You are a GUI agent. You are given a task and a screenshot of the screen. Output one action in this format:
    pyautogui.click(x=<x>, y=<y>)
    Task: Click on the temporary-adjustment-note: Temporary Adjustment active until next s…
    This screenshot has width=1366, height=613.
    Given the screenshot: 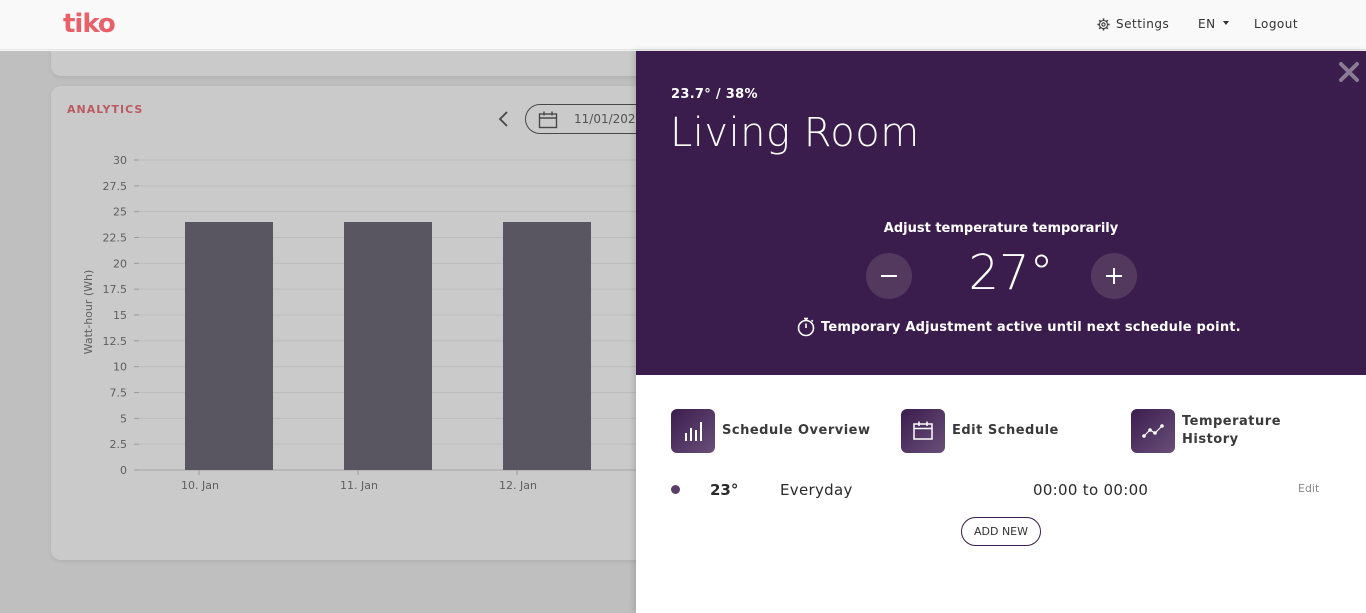 What is the action you would take?
    pyautogui.click(x=1018, y=327)
    